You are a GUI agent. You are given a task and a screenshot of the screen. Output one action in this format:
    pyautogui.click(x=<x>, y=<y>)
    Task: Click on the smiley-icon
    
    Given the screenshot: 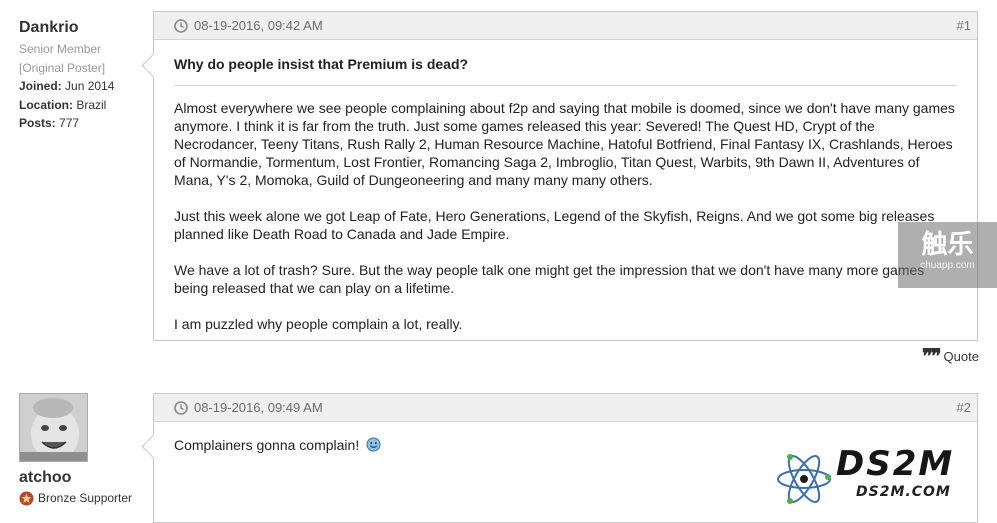 What is the action you would take?
    pyautogui.click(x=373, y=444)
    